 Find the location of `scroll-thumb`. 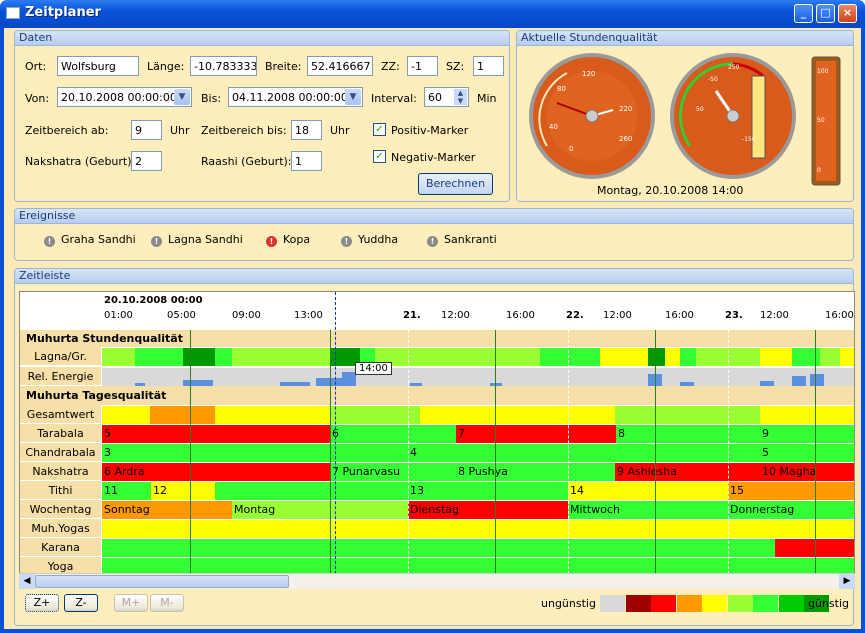

scroll-thumb is located at coordinates (162, 581).